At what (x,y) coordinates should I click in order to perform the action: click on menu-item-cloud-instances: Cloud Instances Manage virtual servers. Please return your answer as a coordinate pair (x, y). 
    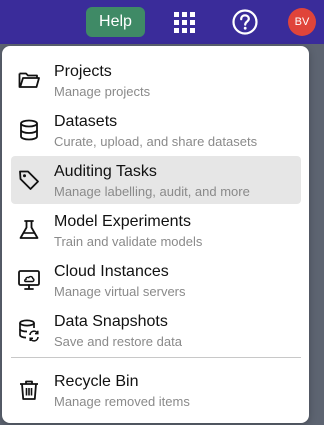
    Looking at the image, I should click on (156, 280).